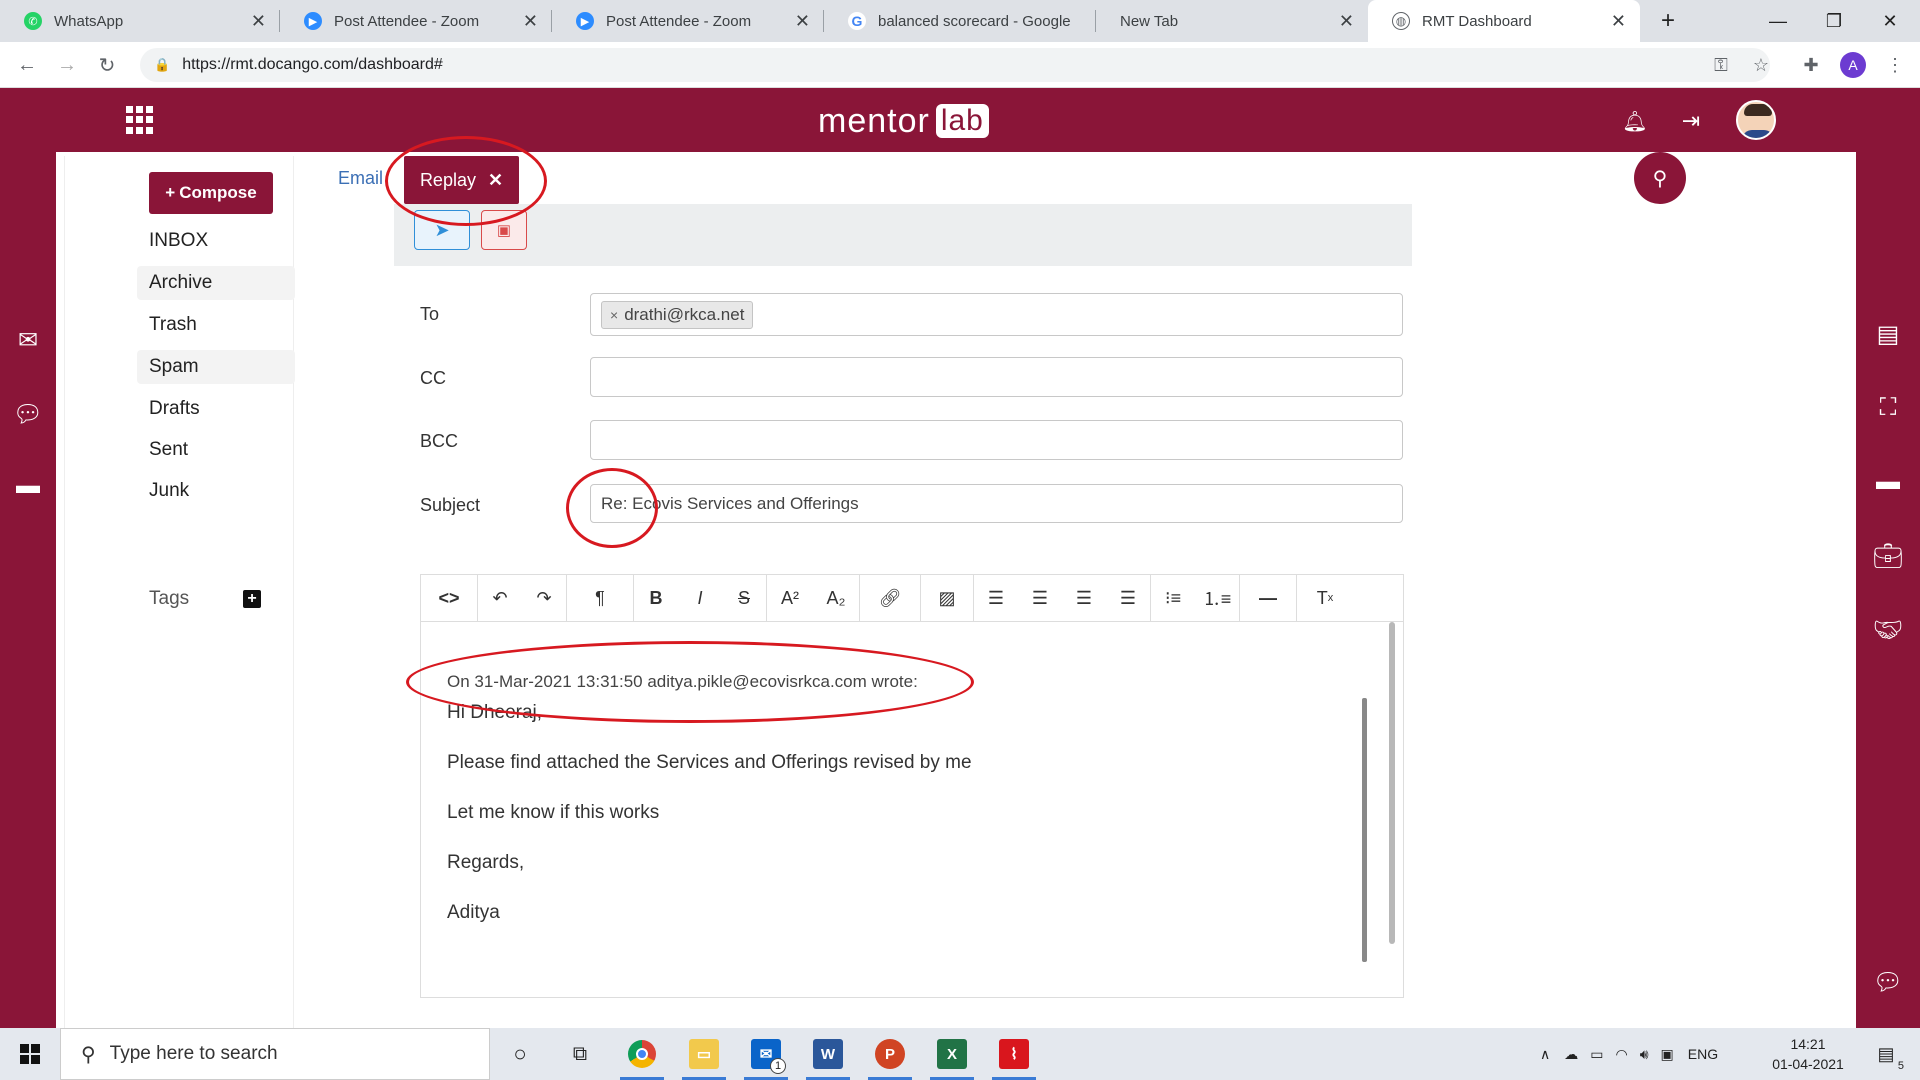  What do you see at coordinates (416, 21) in the screenshot?
I see `browser-tab-zoom-1: ▶ Post Attendee - Zoom ✕` at bounding box center [416, 21].